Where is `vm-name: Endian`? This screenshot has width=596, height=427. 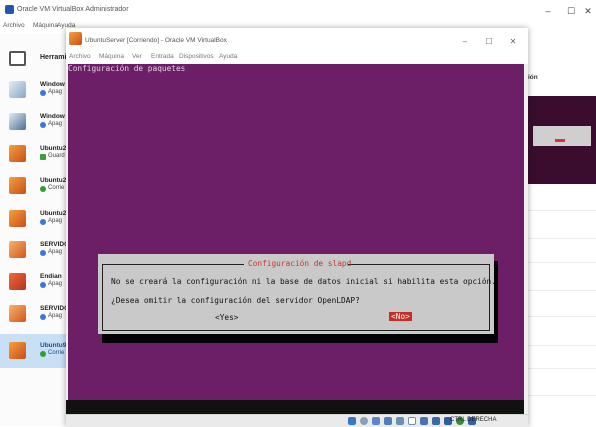
vm-name: Endian is located at coordinates (51, 276).